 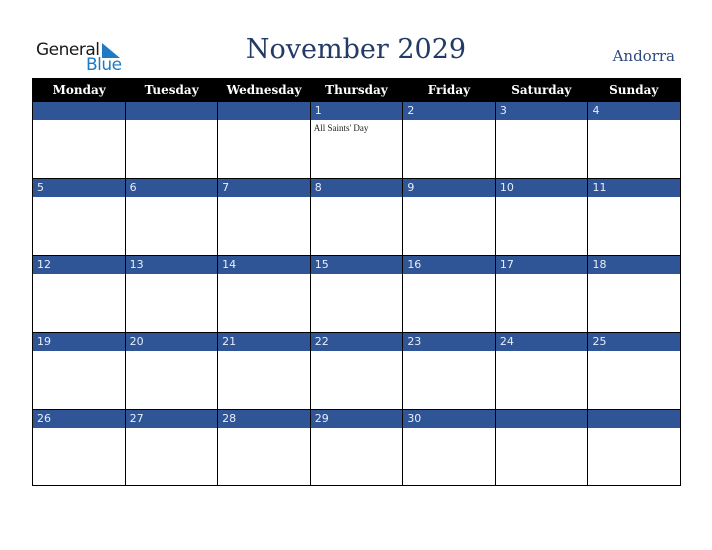 I want to click on day-cell: 14, so click(x=263, y=294).